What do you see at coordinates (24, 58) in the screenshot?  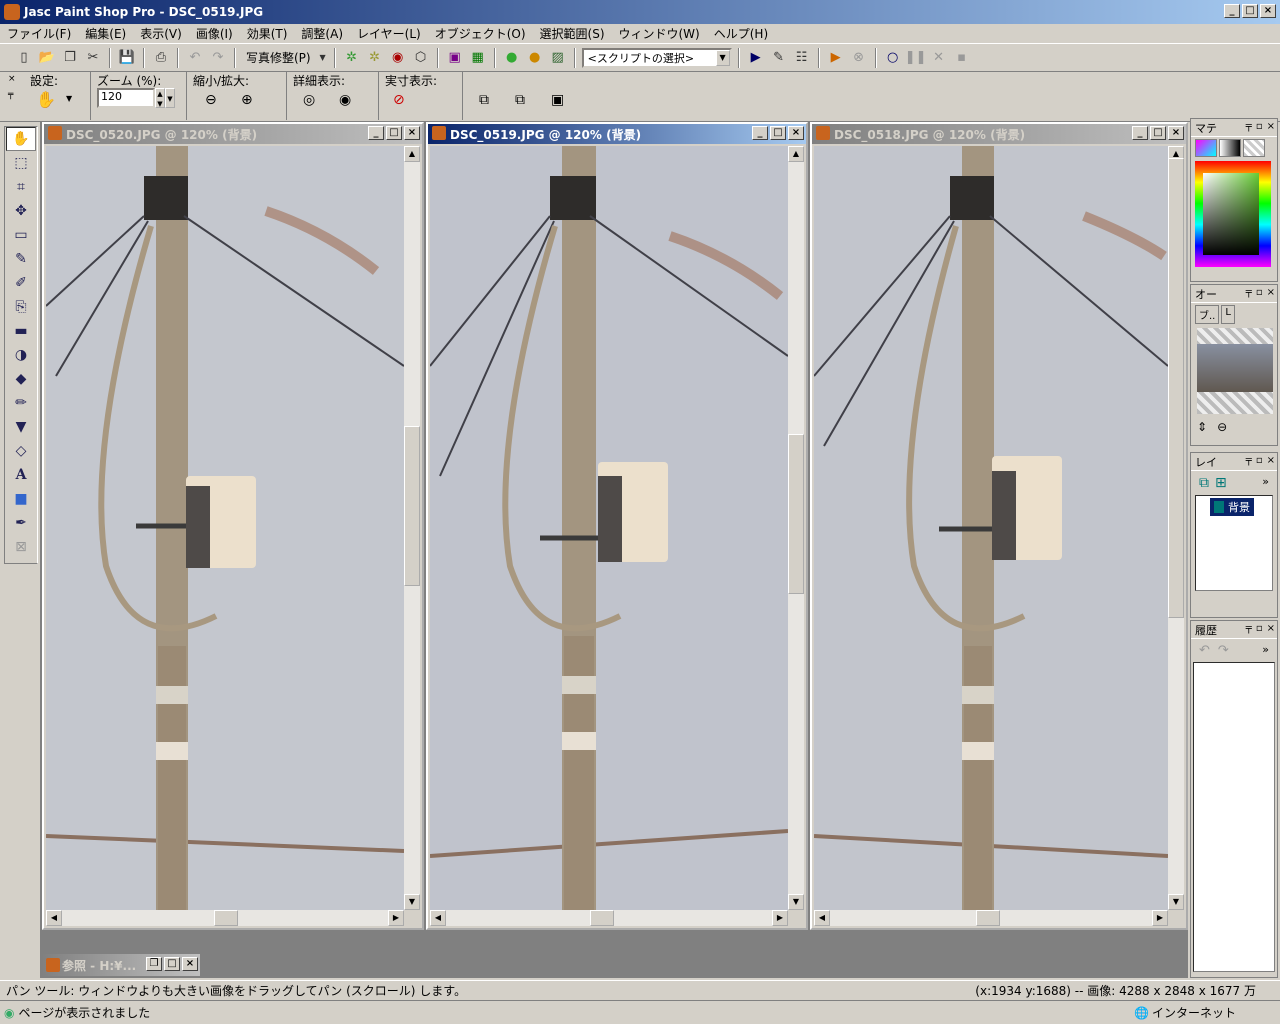 I see `new-file-icon: ▯` at bounding box center [24, 58].